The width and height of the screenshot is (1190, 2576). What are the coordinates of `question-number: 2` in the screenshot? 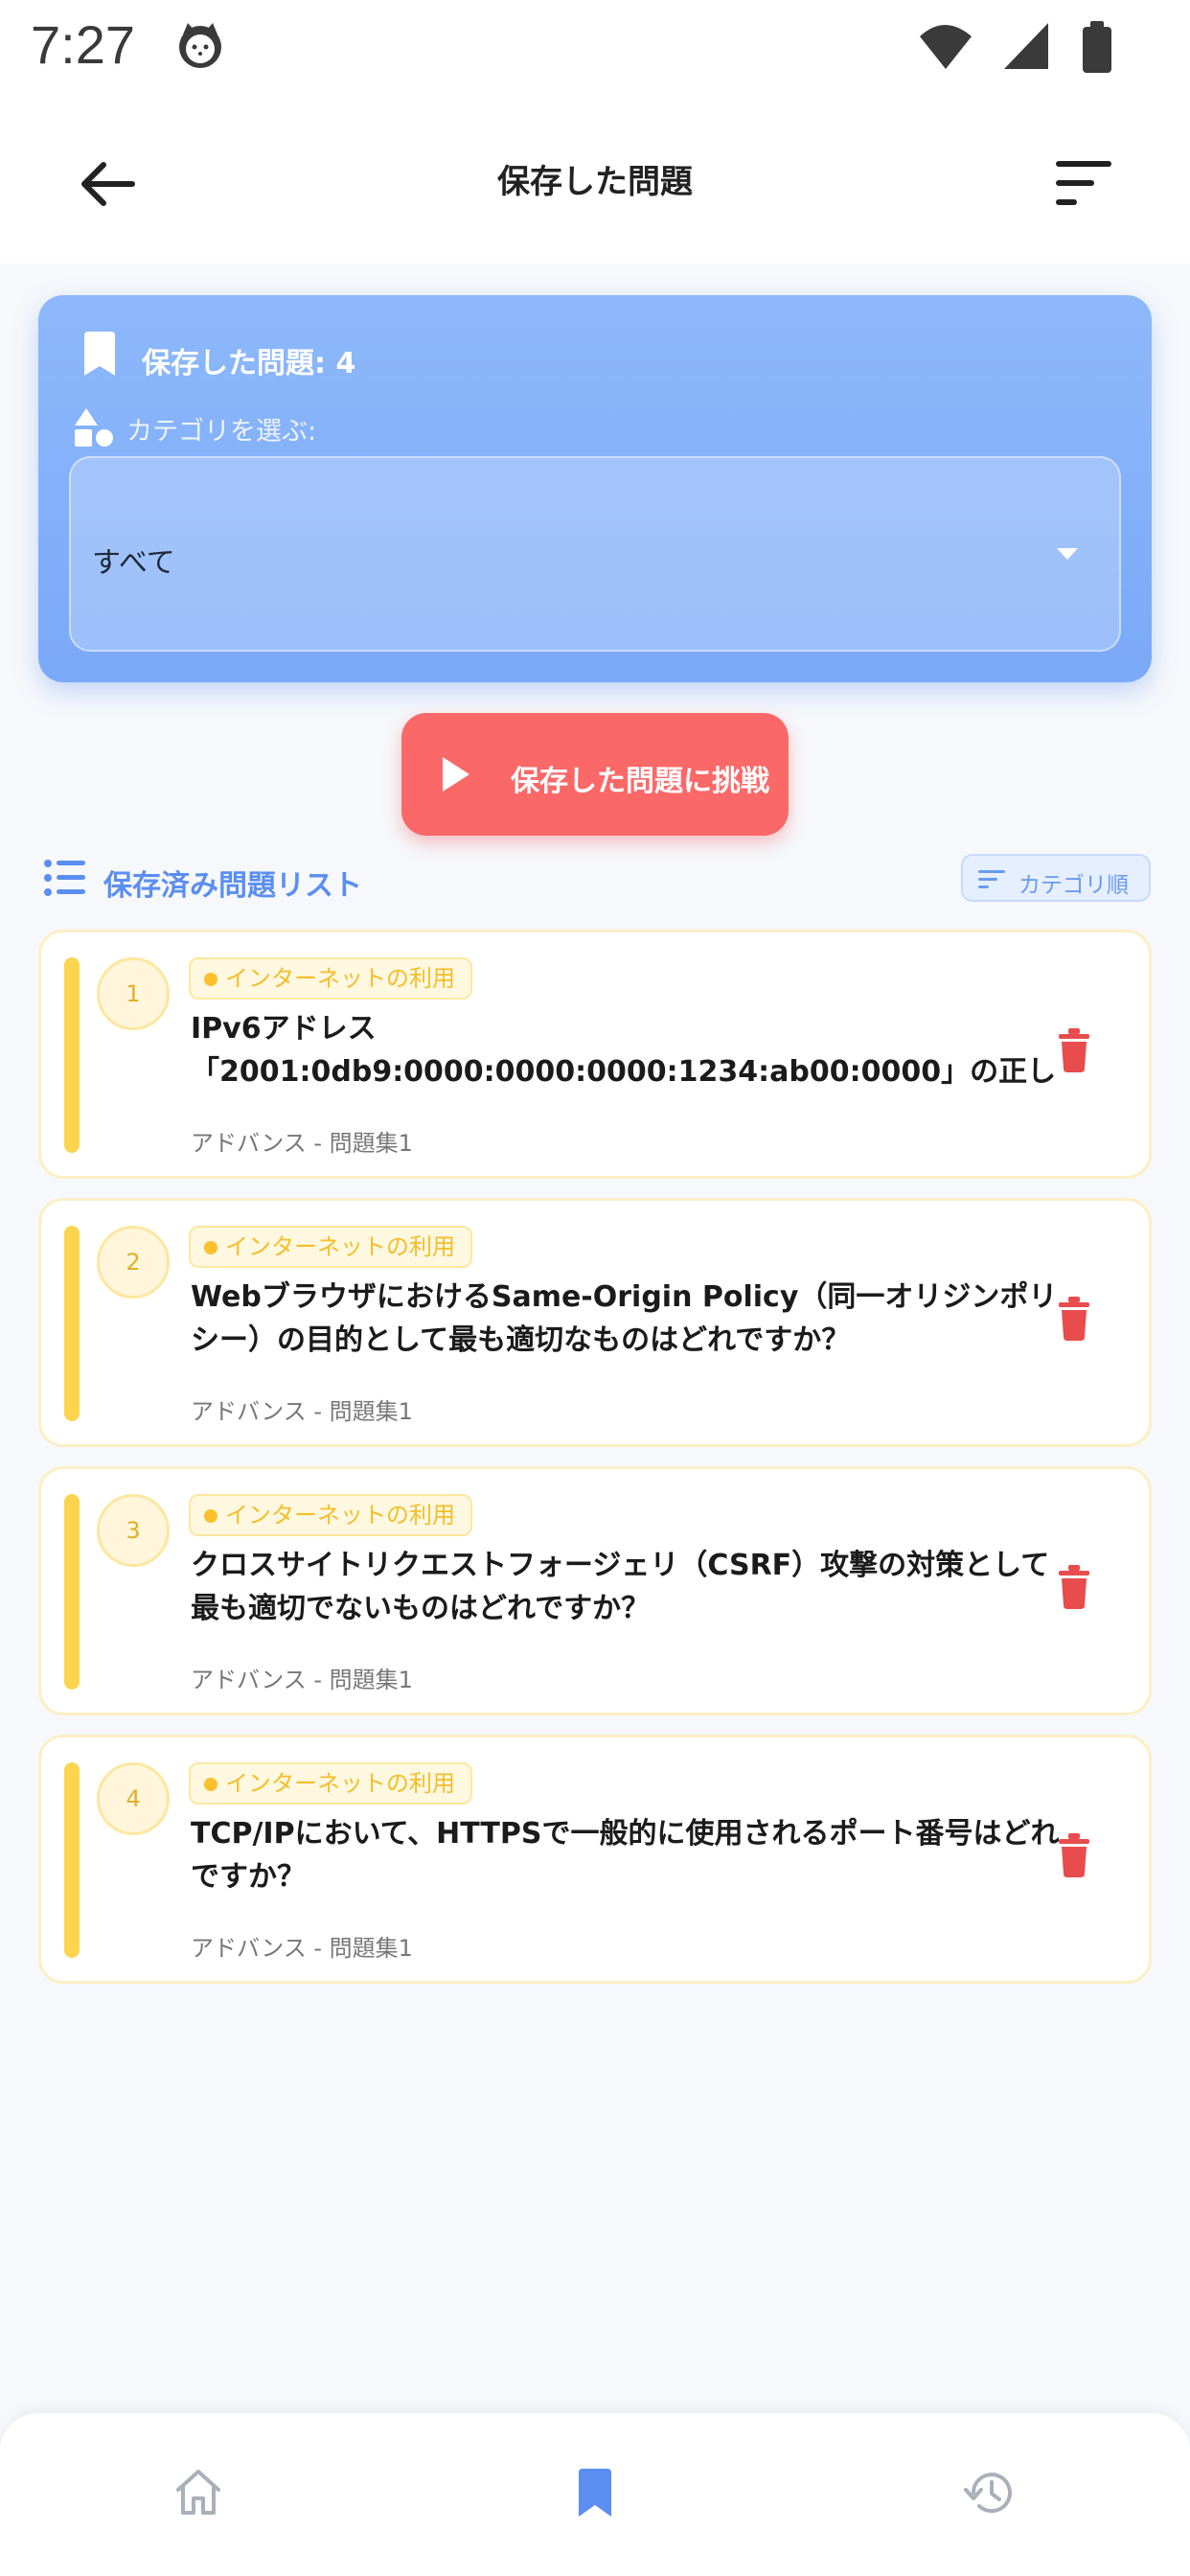 It's located at (133, 1262).